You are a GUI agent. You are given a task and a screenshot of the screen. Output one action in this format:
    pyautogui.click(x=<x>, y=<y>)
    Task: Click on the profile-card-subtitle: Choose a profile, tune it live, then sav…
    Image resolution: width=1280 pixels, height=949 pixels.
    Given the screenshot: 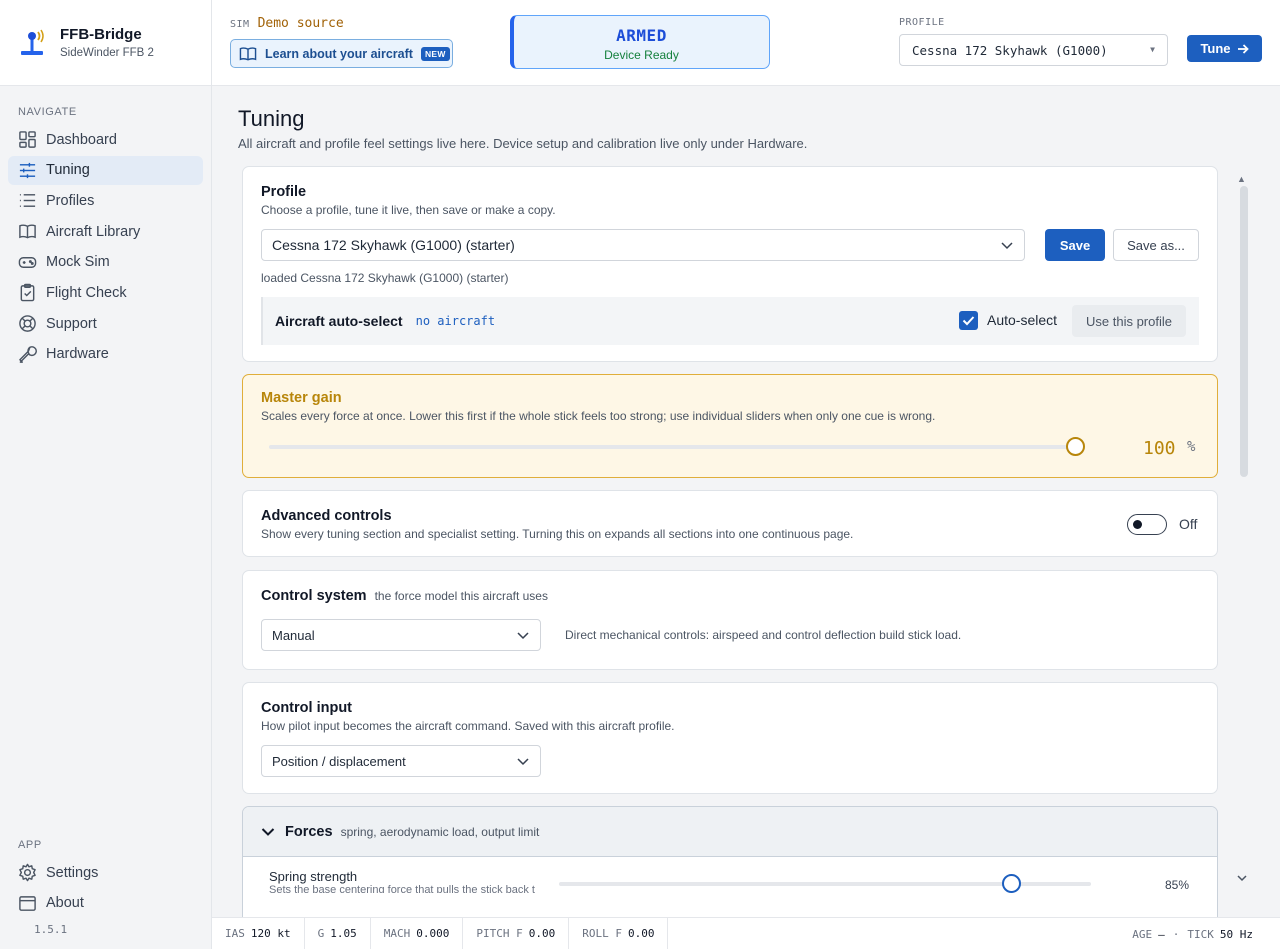 What is the action you would take?
    pyautogui.click(x=408, y=210)
    